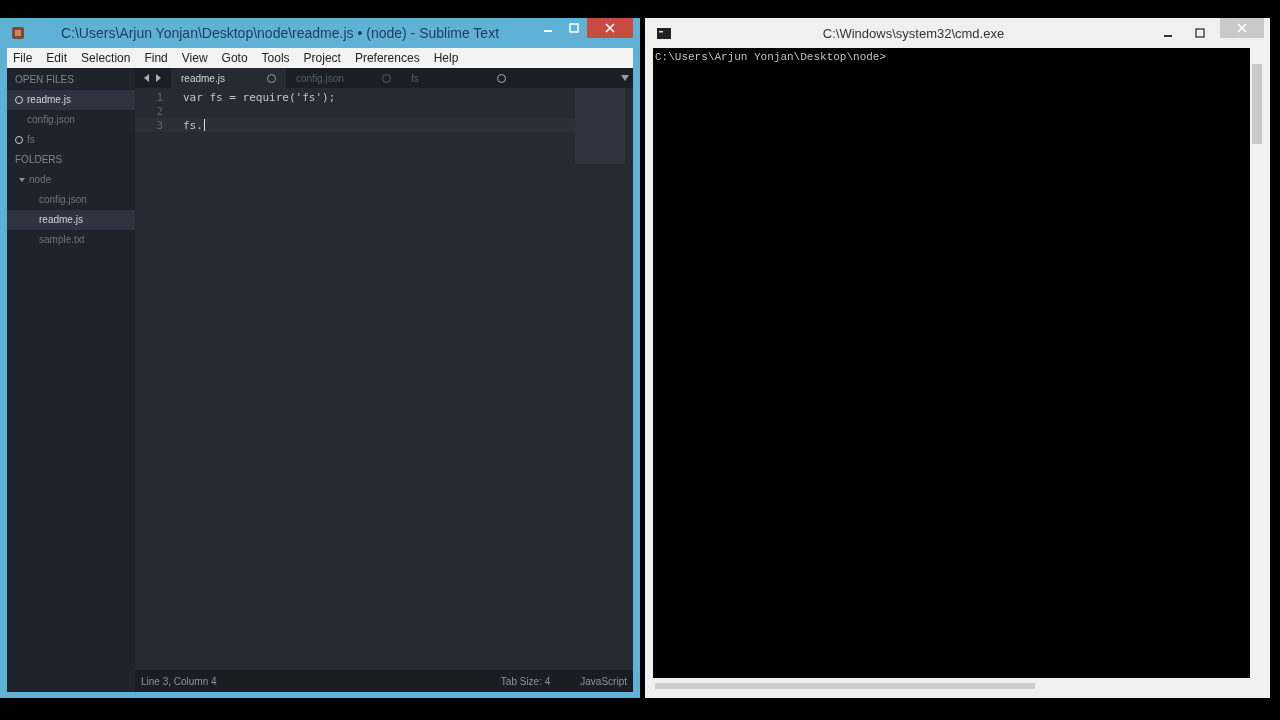 This screenshot has height=720, width=1280. What do you see at coordinates (771, 57) in the screenshot?
I see `prompt-text: C:\Users\Arjun Yonjan\Desktop\node>` at bounding box center [771, 57].